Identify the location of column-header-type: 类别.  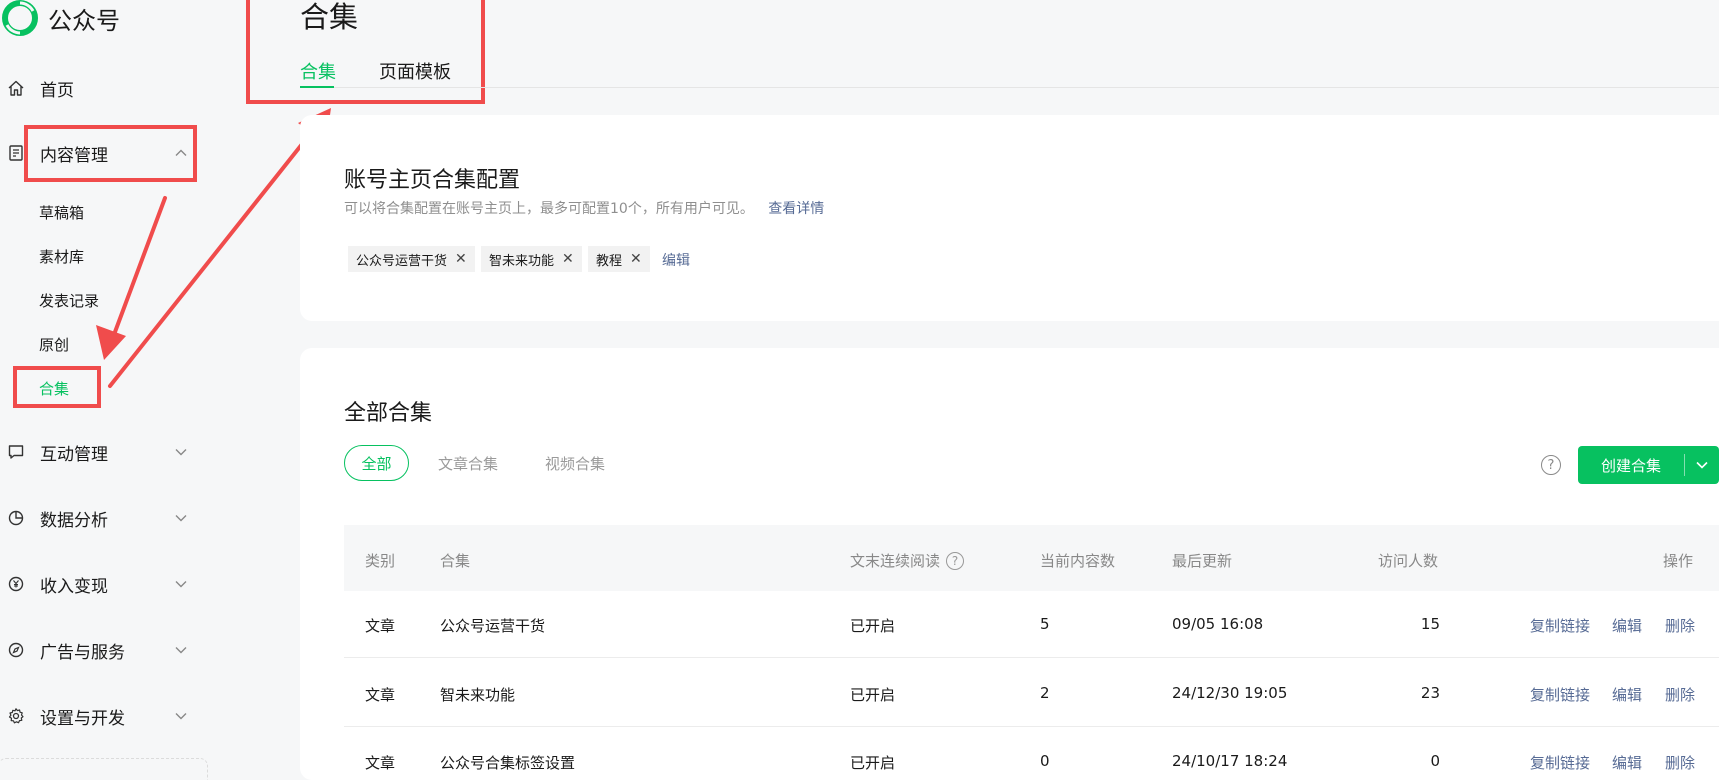
(380, 561).